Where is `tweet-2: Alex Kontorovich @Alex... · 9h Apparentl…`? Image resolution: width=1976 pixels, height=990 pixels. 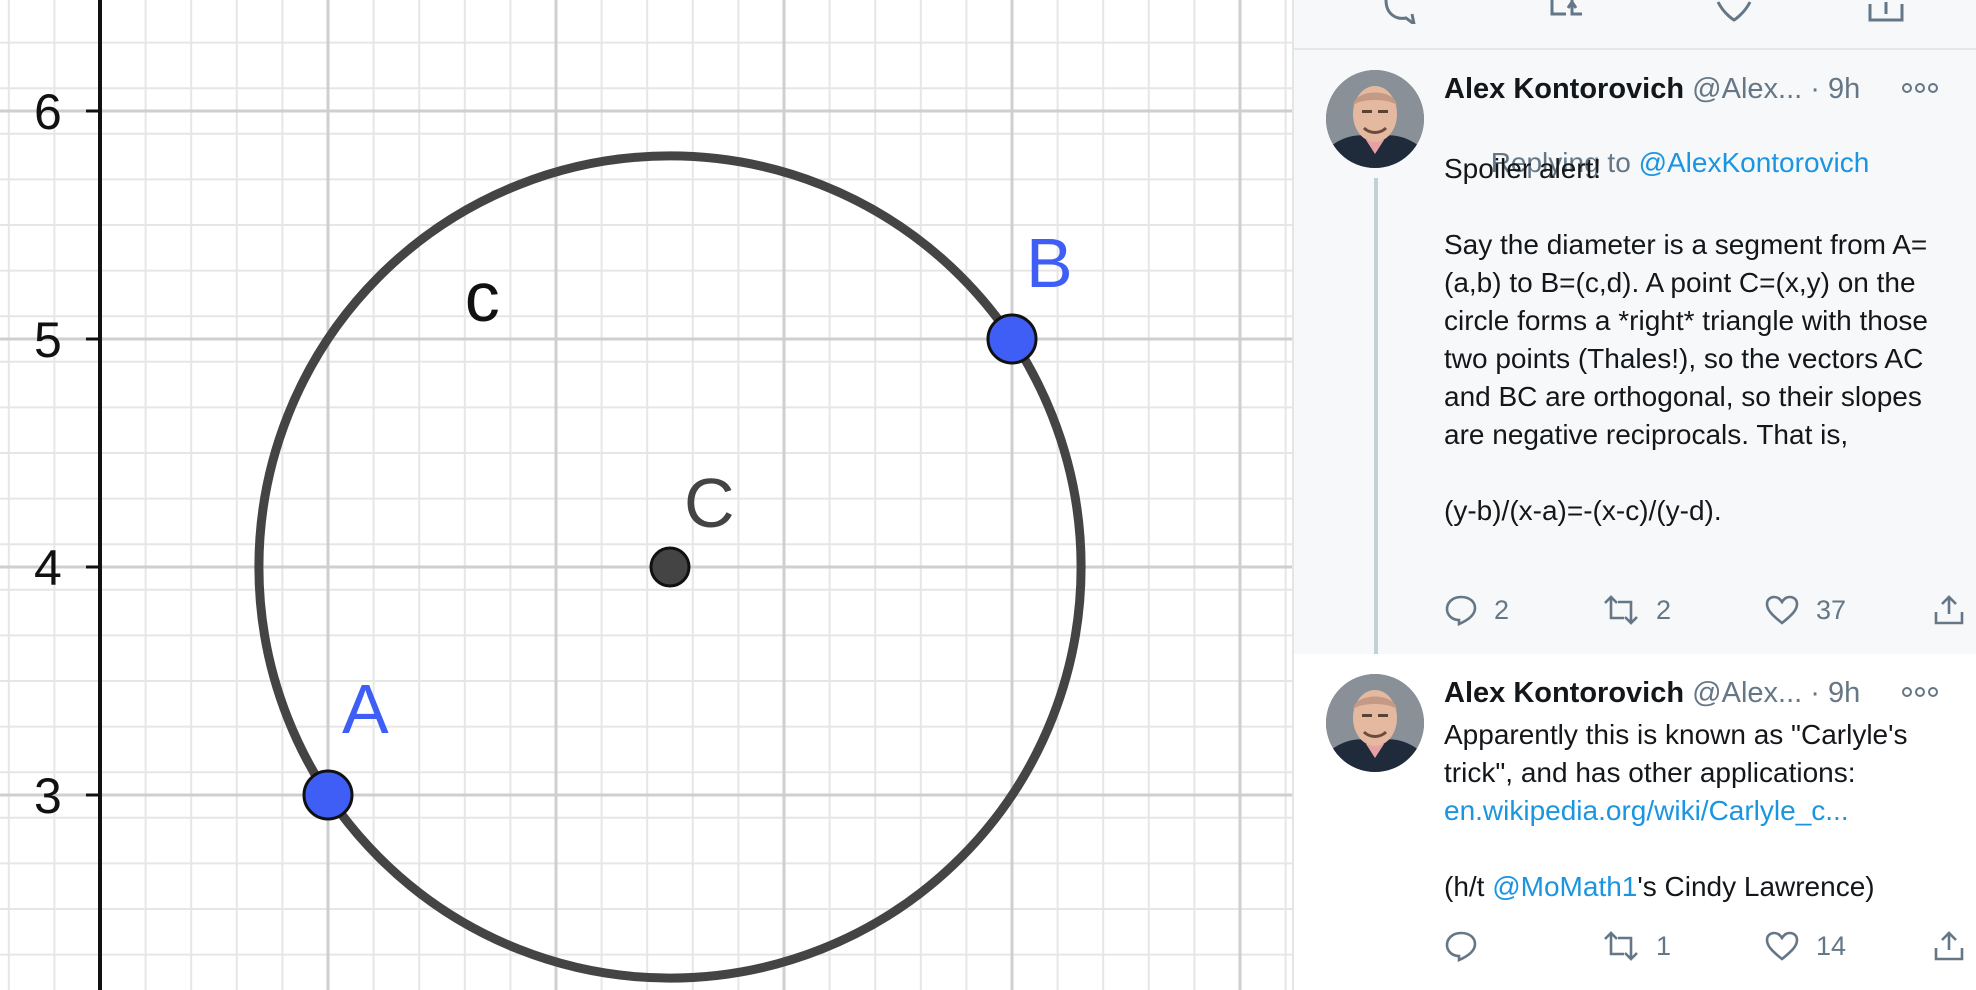 tweet-2: Alex Kontorovich @Alex... · 9h Apparentl… is located at coordinates (1635, 822).